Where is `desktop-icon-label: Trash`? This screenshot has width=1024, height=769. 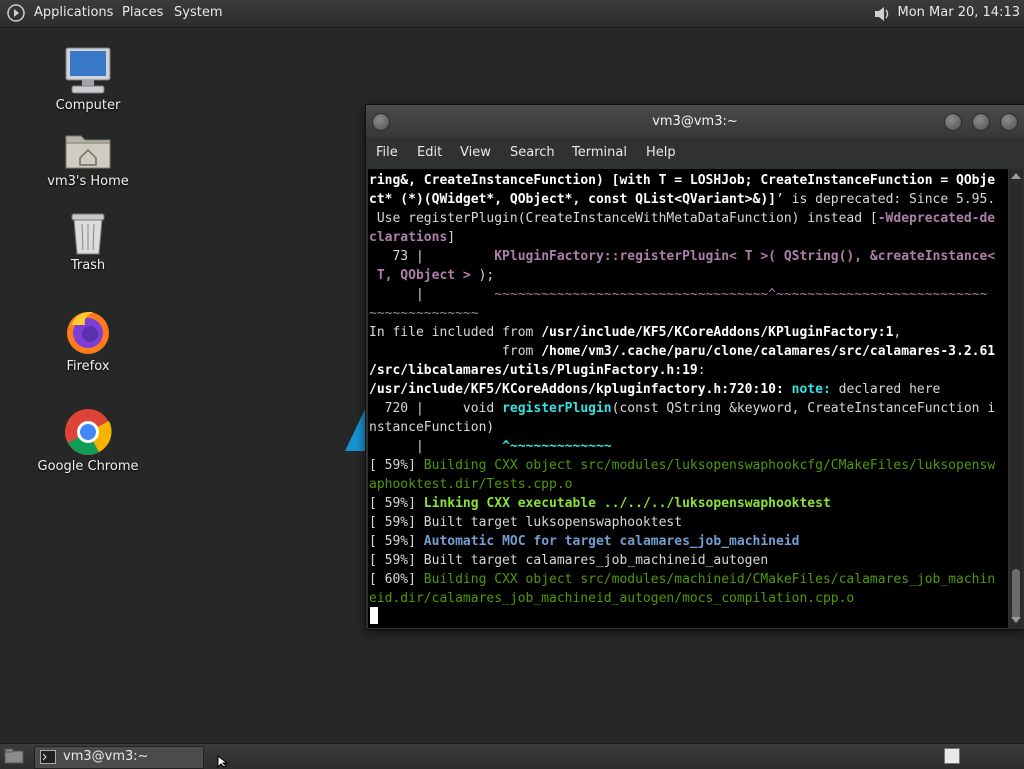 desktop-icon-label: Trash is located at coordinates (88, 265).